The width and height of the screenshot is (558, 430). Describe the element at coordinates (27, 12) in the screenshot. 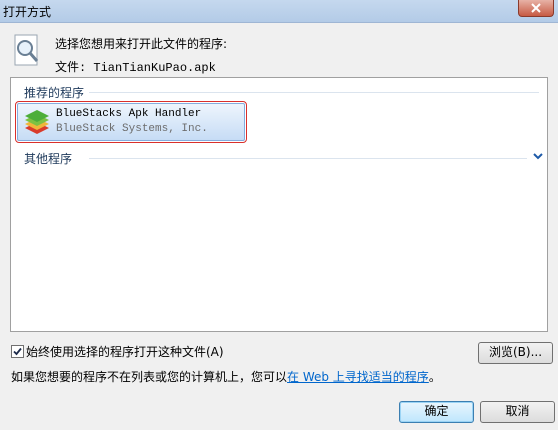

I see `window-title: 打开方式` at that location.